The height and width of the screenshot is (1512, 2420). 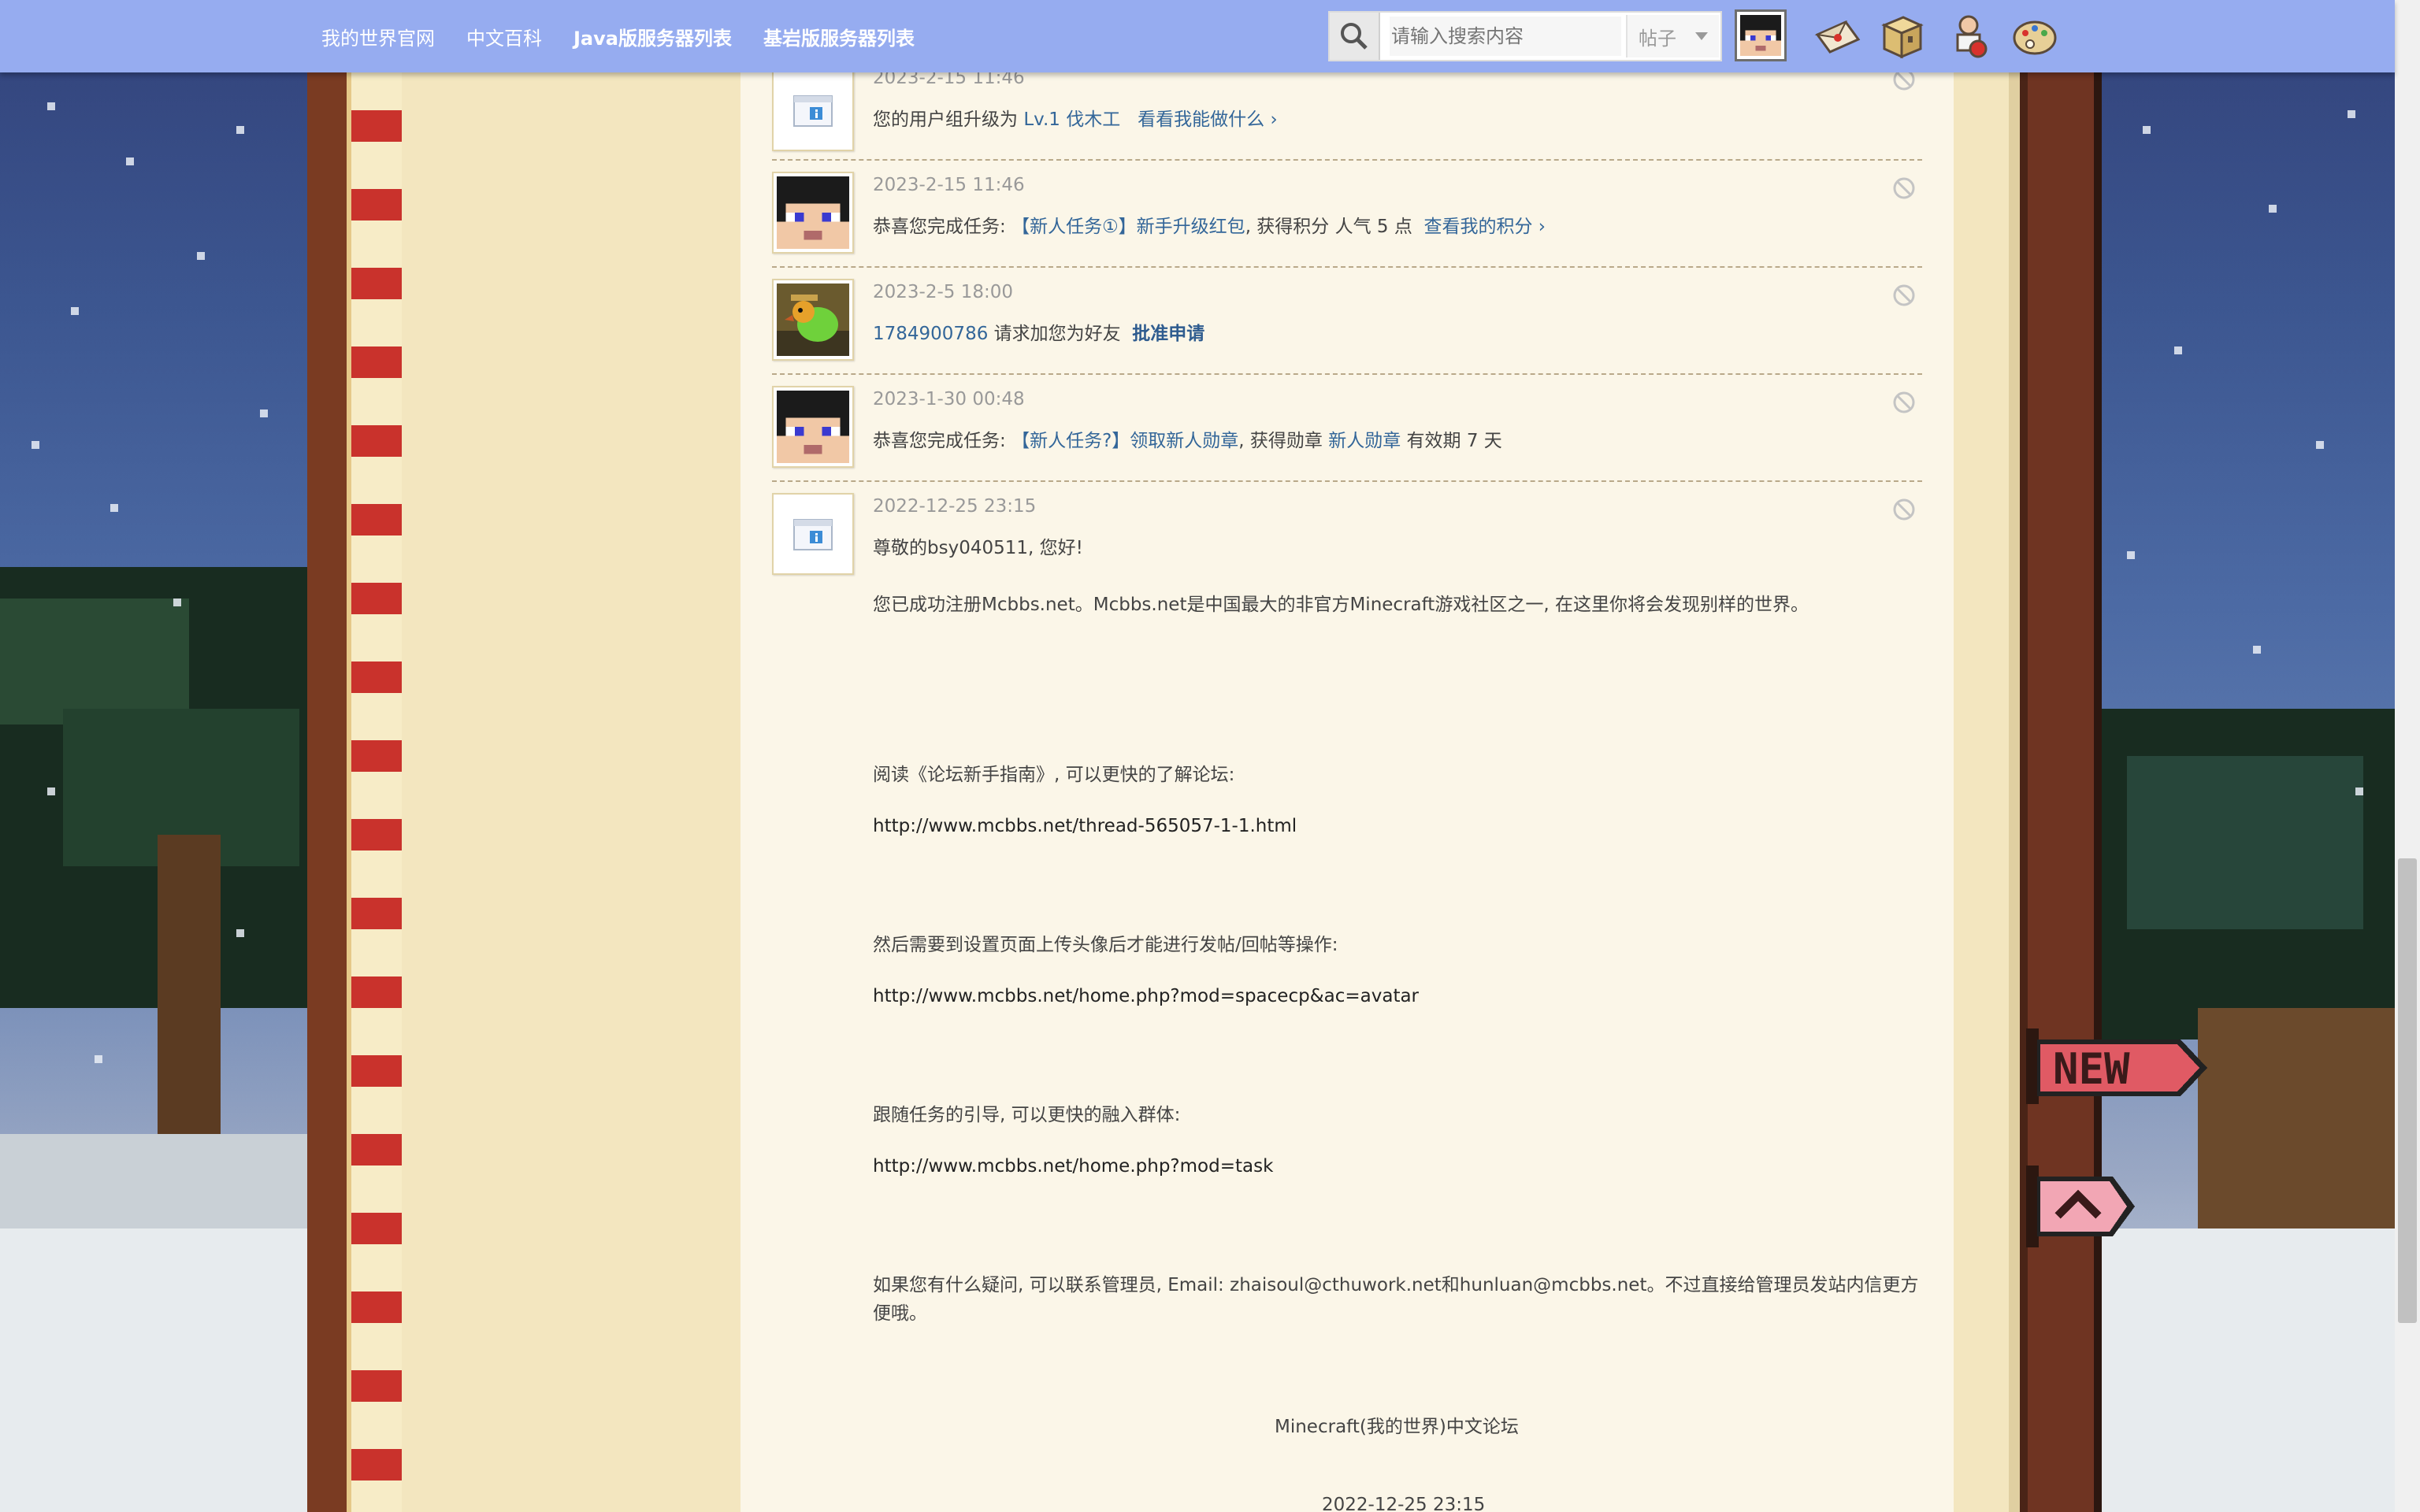 I want to click on chest-button, so click(x=1902, y=37).